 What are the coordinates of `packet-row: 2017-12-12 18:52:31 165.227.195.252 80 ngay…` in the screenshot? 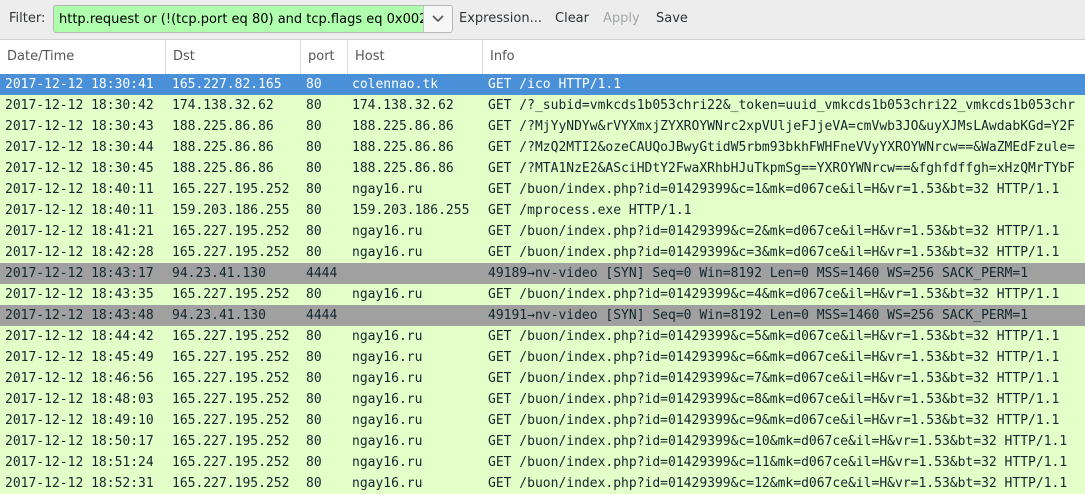 It's located at (542, 483).